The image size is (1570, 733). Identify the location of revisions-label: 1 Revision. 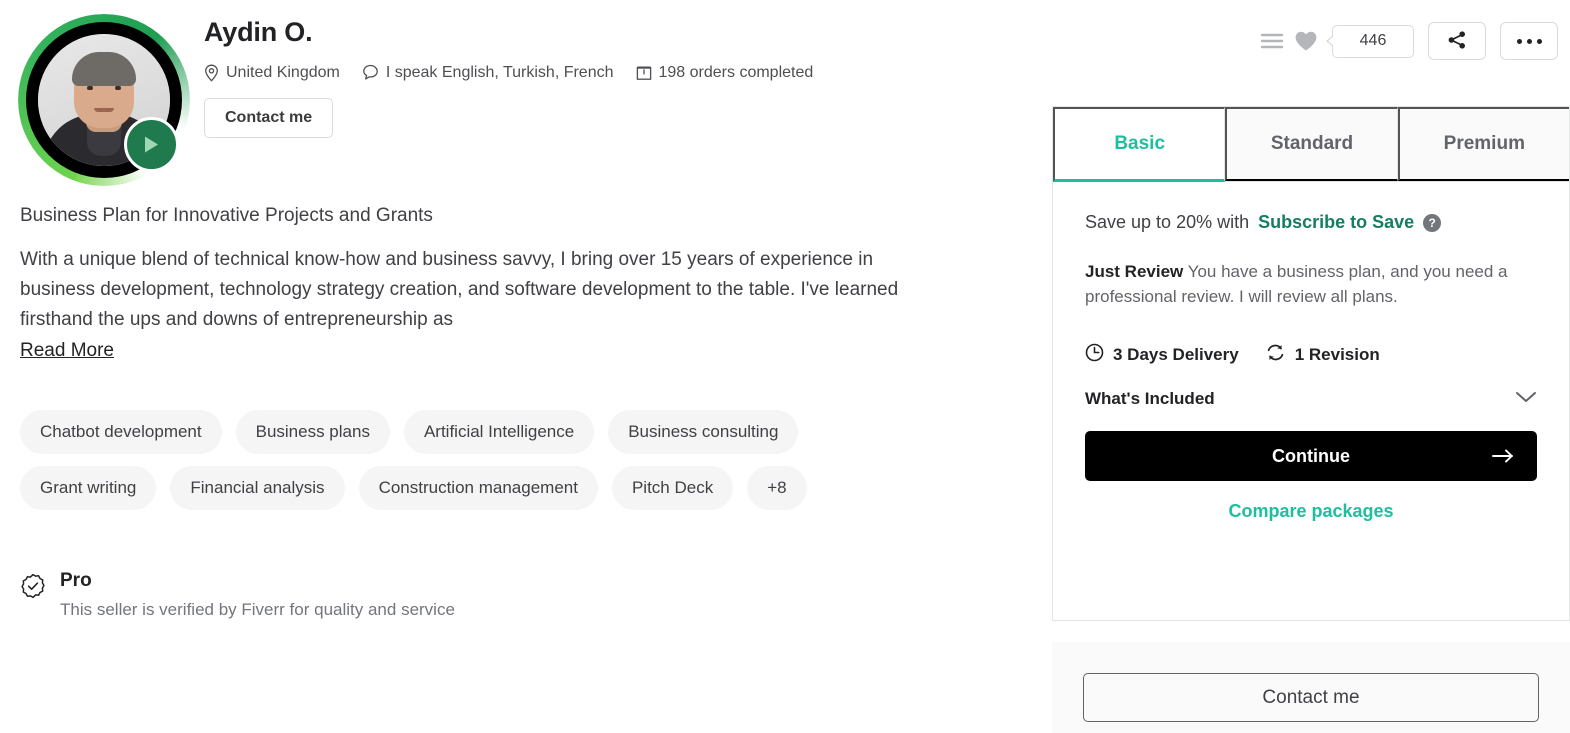
(1337, 354).